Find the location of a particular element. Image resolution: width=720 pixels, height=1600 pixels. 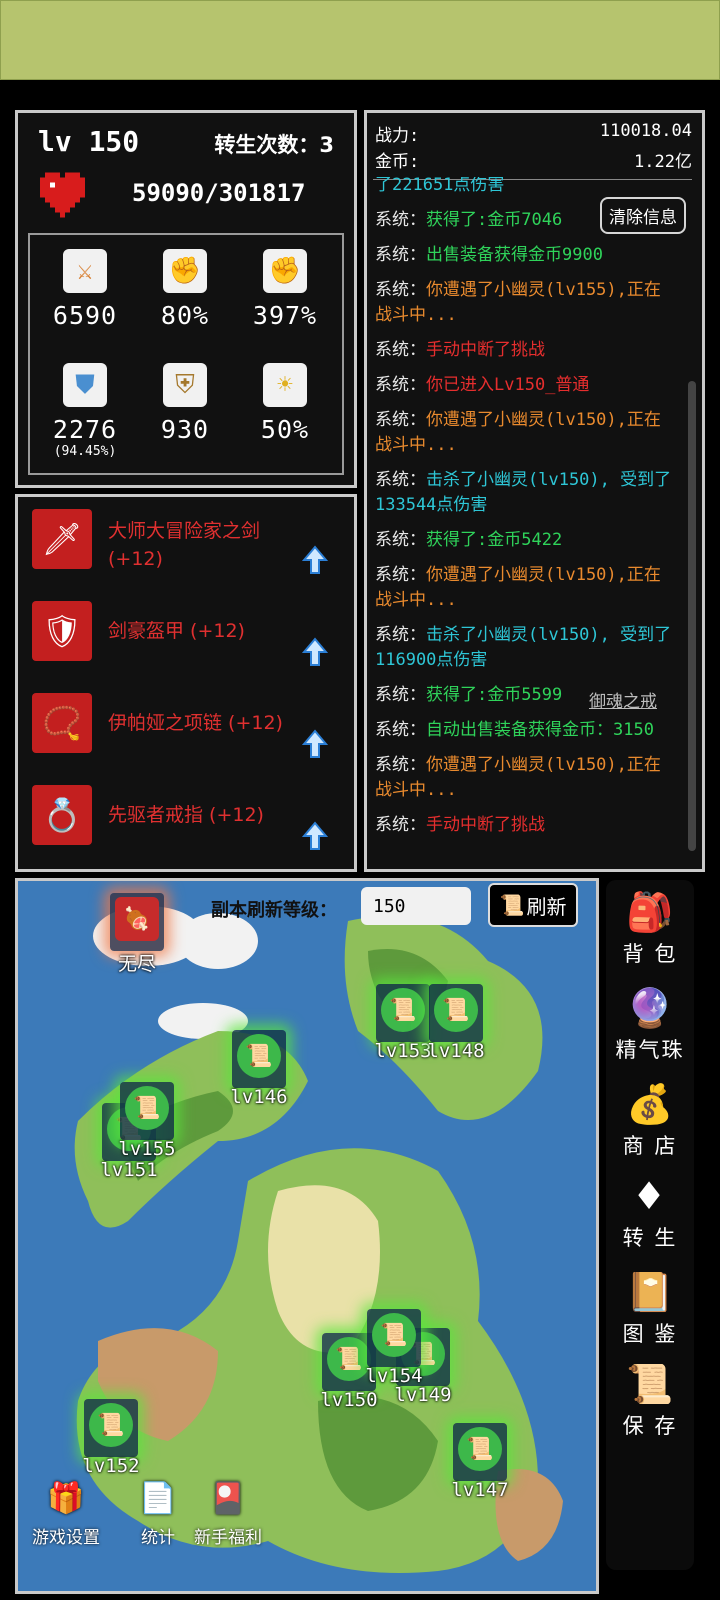

node-label: lv152 is located at coordinates (111, 1466).